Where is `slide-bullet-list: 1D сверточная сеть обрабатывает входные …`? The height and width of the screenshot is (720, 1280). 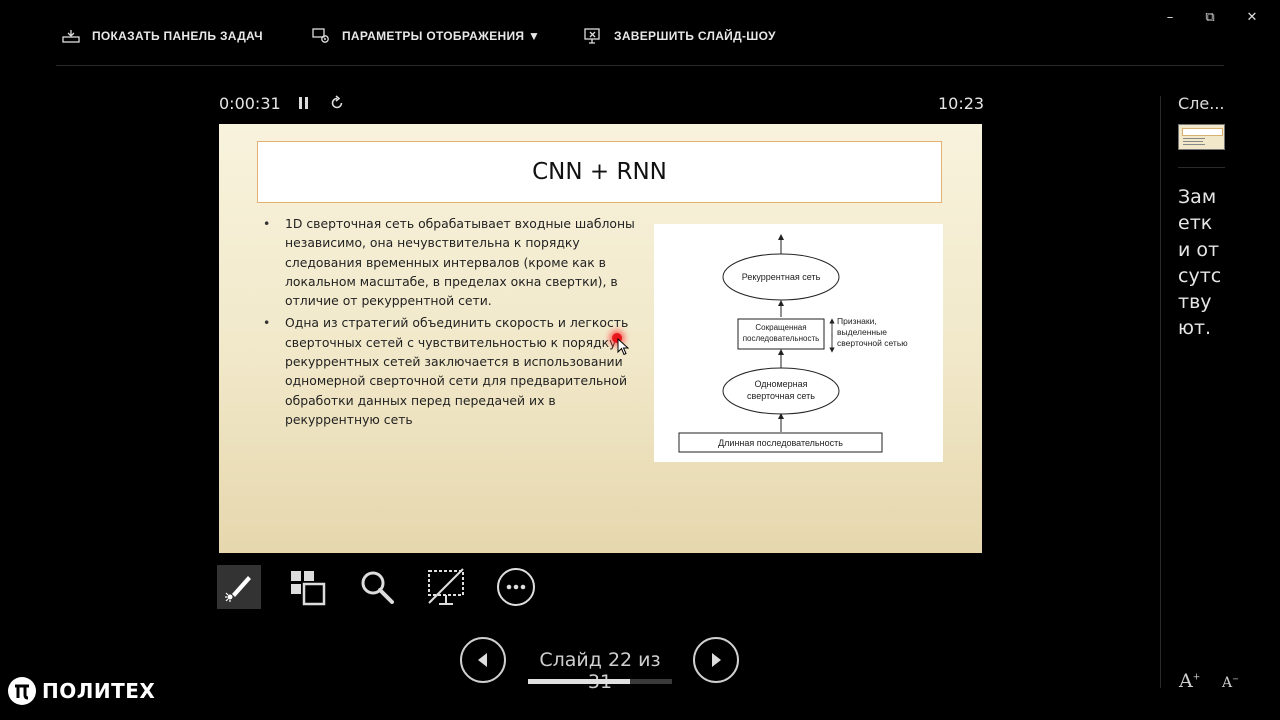 slide-bullet-list: 1D сверточная сеть обрабатывает входные … is located at coordinates (454, 323).